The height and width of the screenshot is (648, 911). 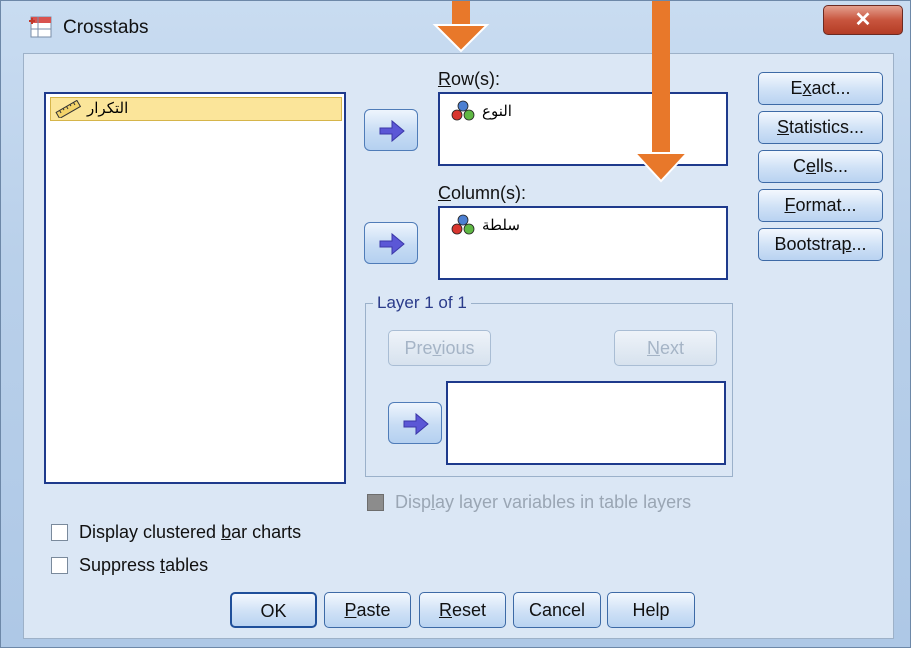 I want to click on clustered-bar-charts-checkbox, so click(x=59, y=532).